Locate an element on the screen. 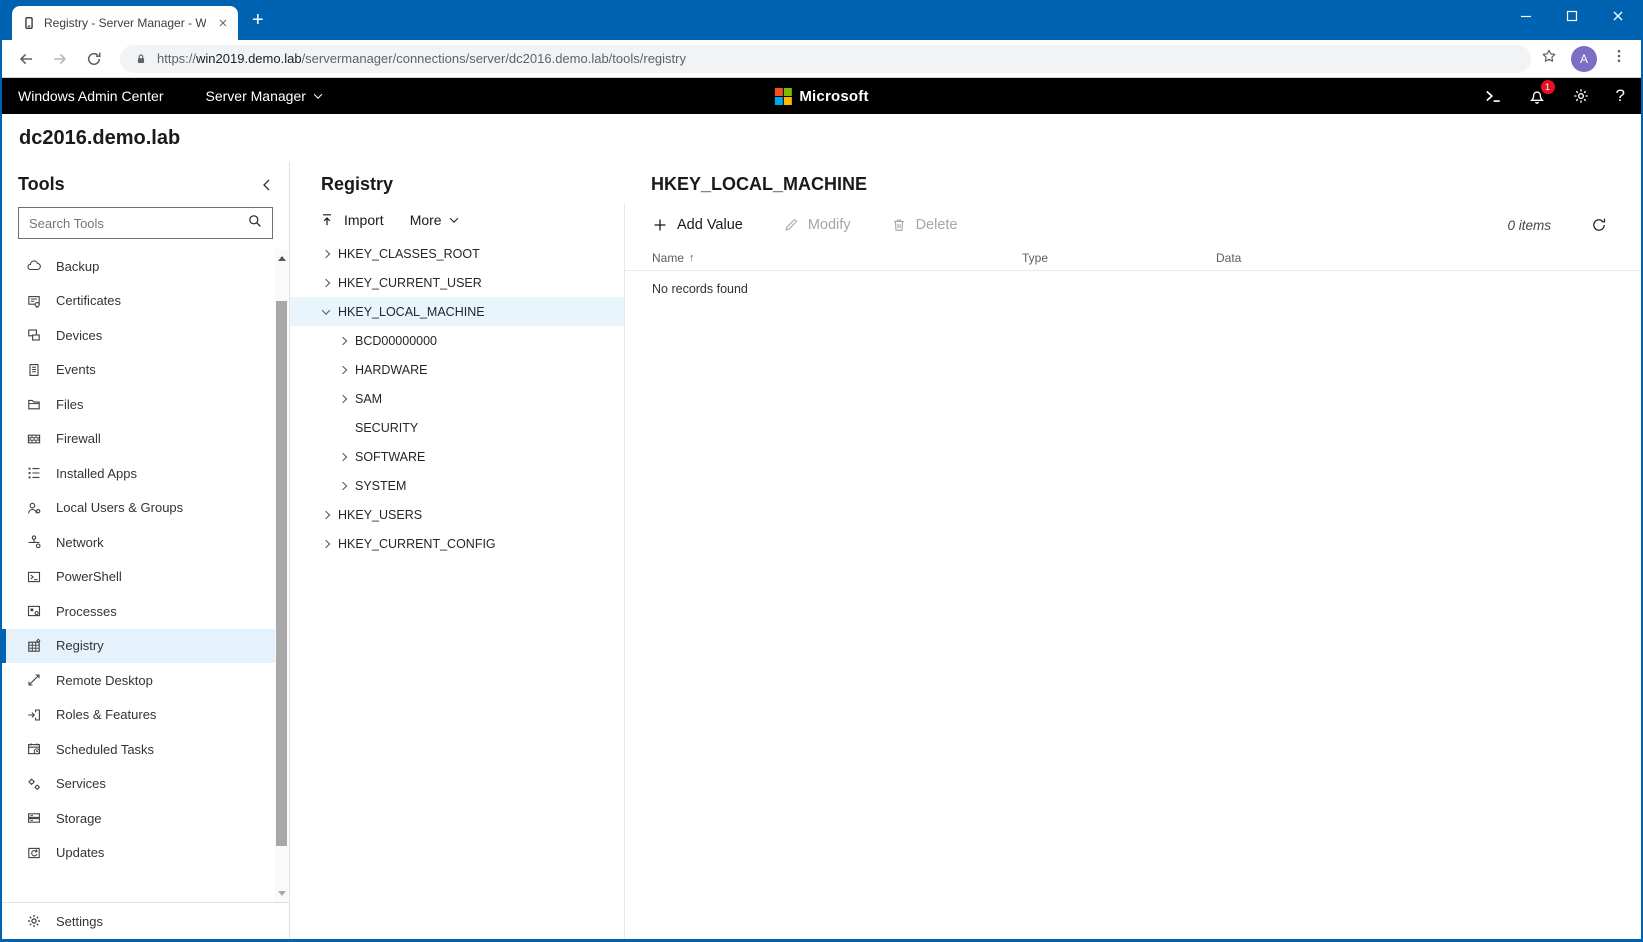 This screenshot has height=942, width=1643. url-host: win2019.demo.lab is located at coordinates (249, 58).